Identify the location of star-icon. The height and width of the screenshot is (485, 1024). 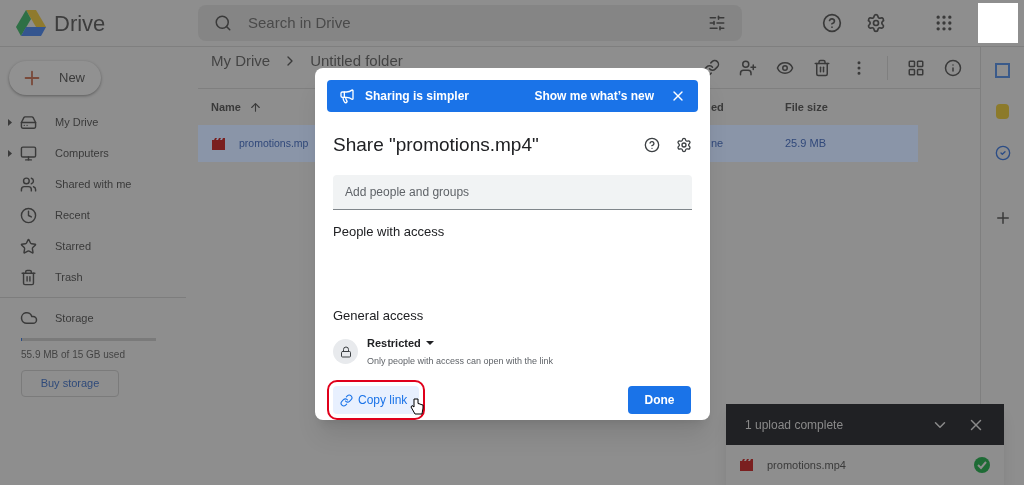
(28, 246).